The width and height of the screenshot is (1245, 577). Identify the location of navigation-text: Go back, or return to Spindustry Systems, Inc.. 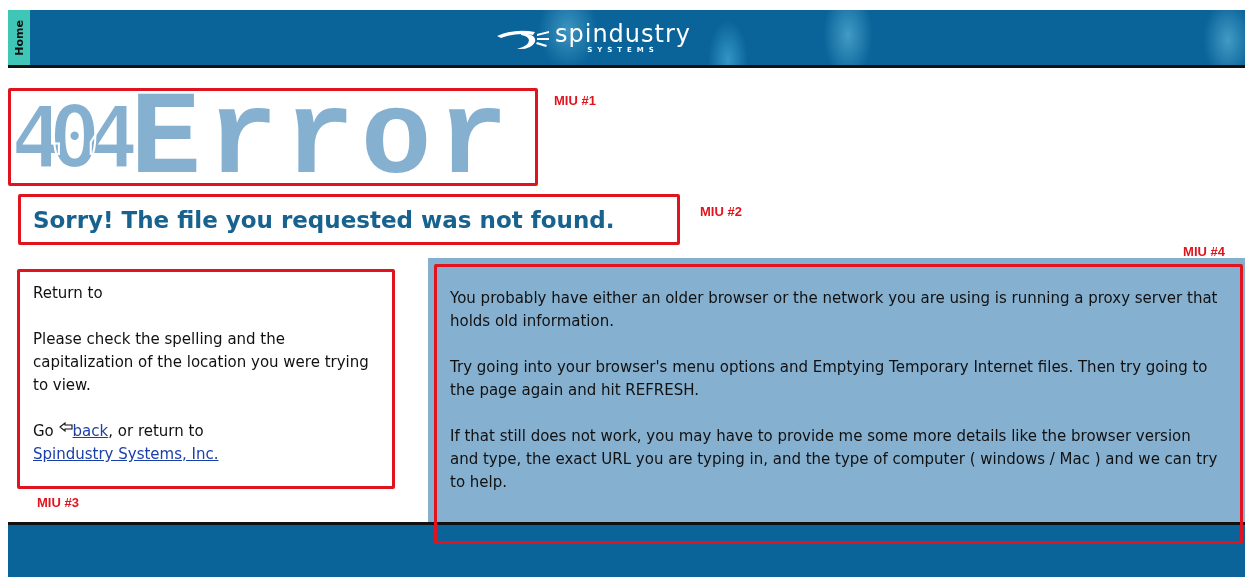
(126, 443).